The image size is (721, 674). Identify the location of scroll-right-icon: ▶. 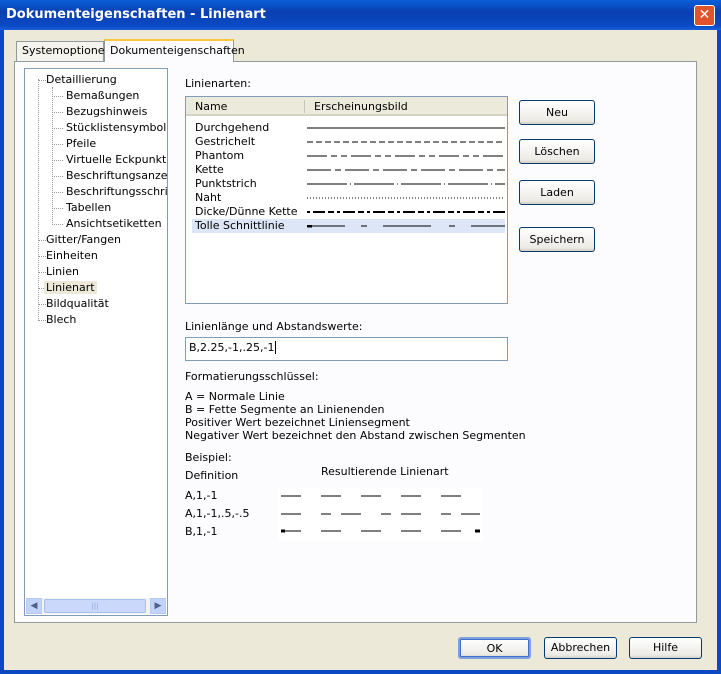
(158, 606).